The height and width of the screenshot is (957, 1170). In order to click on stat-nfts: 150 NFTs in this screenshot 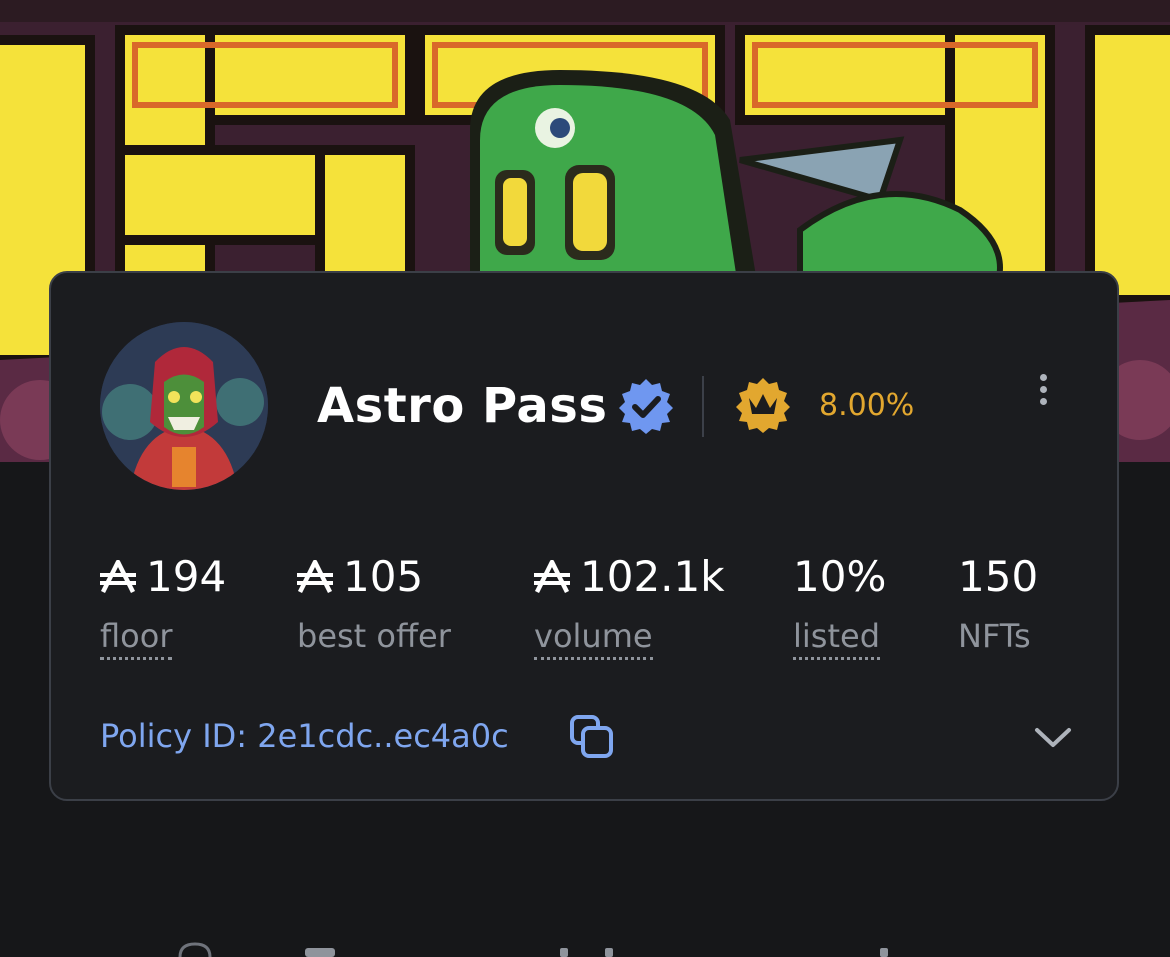, I will do `click(998, 604)`.